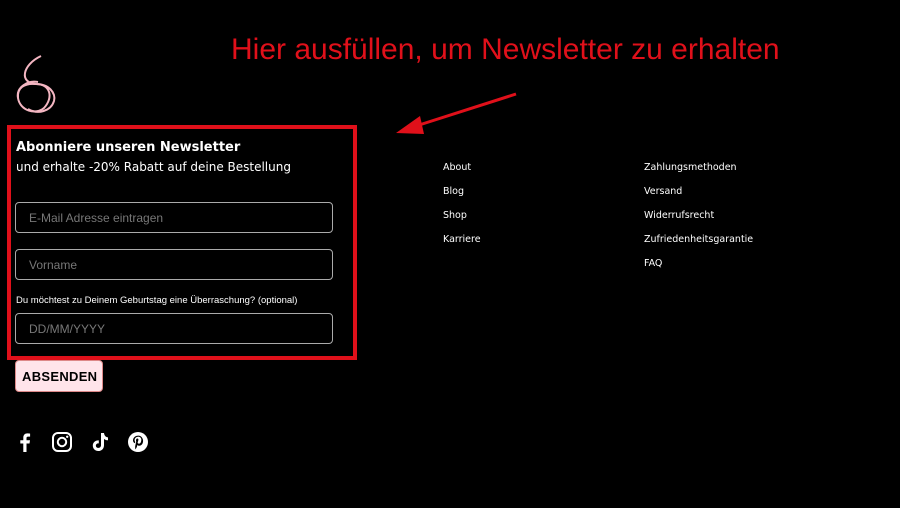  What do you see at coordinates (100, 442) in the screenshot?
I see `tiktok-icon` at bounding box center [100, 442].